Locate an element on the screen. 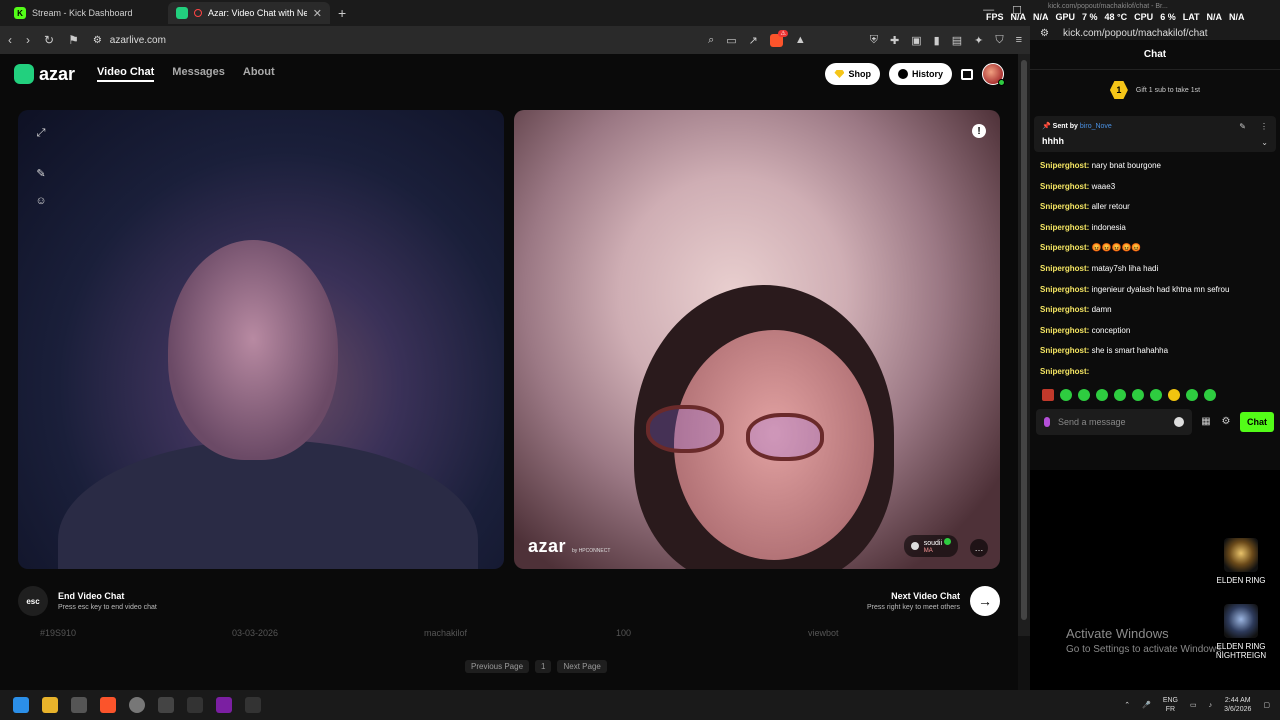 The width and height of the screenshot is (1280, 720). close-tab-icon: ✕ is located at coordinates (317, 13).